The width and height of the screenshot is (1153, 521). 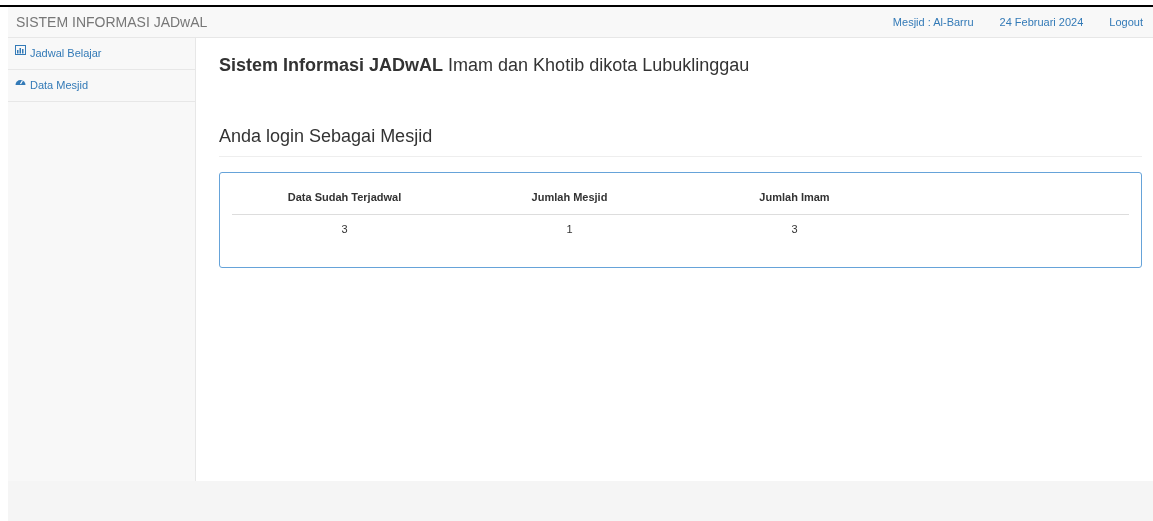 What do you see at coordinates (101, 54) in the screenshot?
I see `sidebar-item: Jadwal Belajar` at bounding box center [101, 54].